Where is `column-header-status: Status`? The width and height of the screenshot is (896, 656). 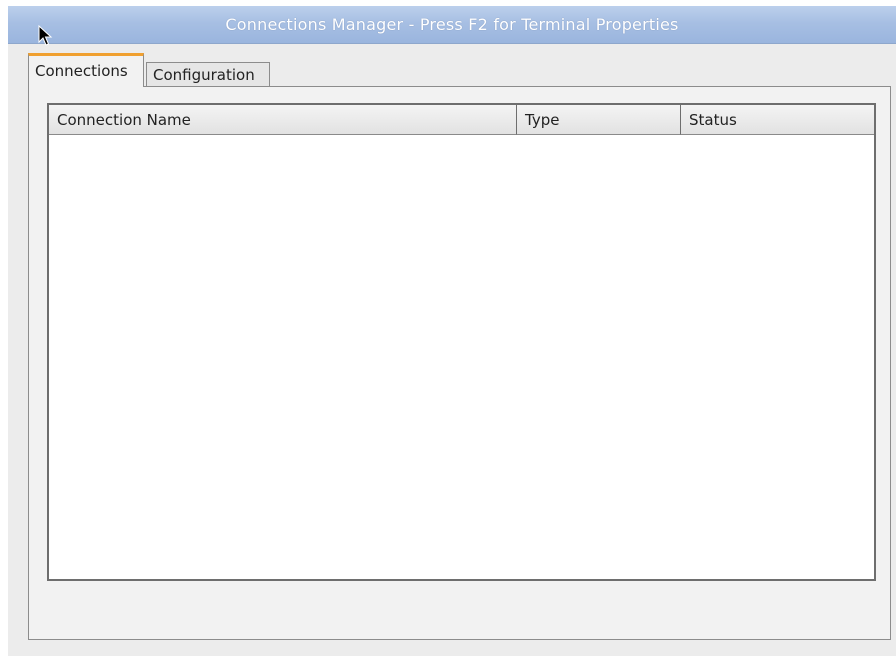 column-header-status: Status is located at coordinates (777, 120).